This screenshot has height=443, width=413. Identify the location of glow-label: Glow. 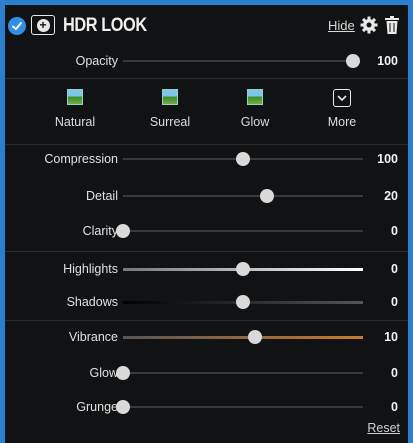
(103, 373).